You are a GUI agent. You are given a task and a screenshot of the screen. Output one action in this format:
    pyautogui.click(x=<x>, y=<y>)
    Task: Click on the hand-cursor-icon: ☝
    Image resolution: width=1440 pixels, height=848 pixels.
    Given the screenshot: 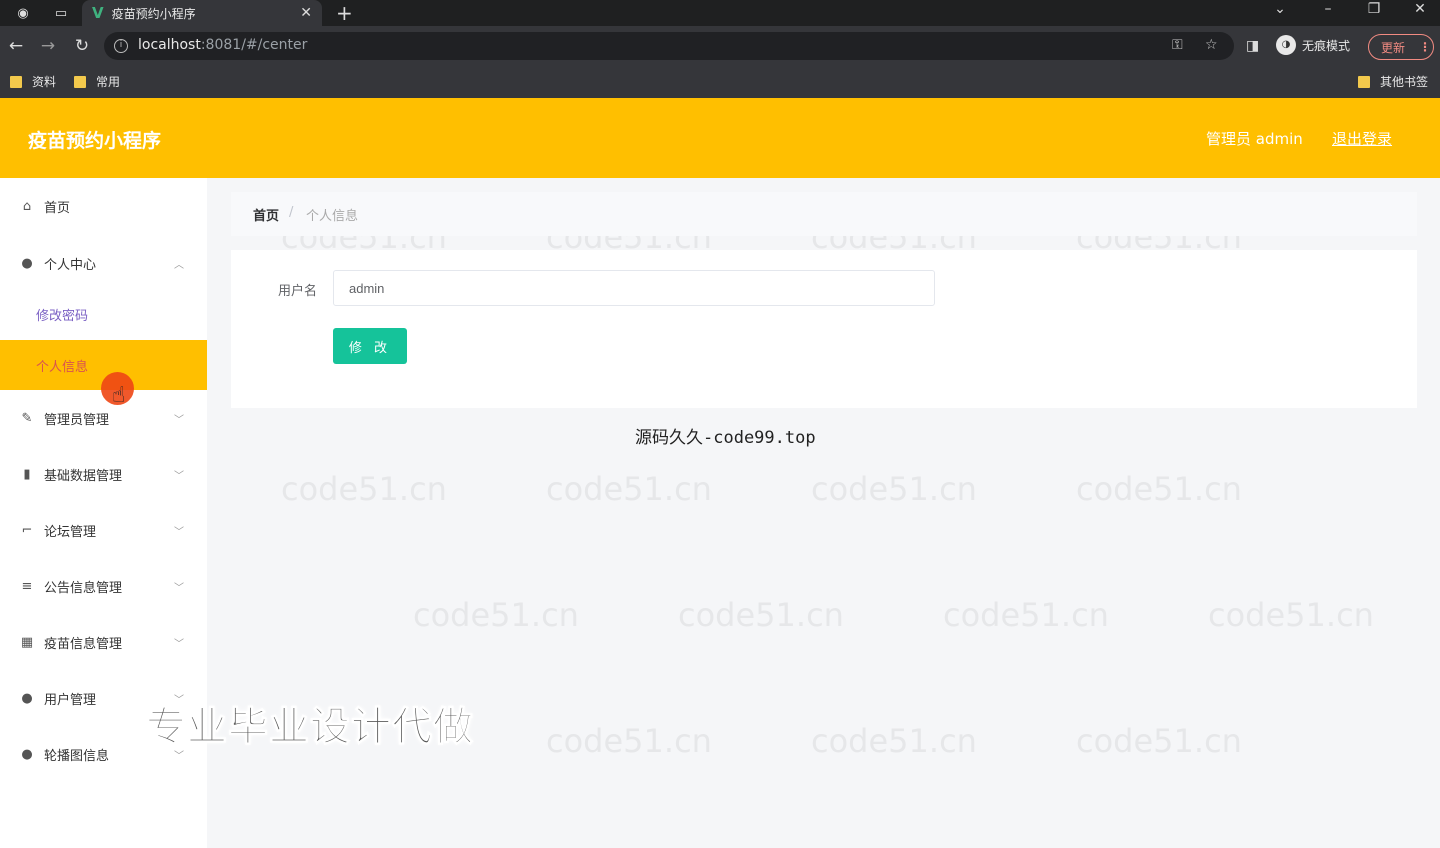 What is the action you would take?
    pyautogui.click(x=119, y=395)
    